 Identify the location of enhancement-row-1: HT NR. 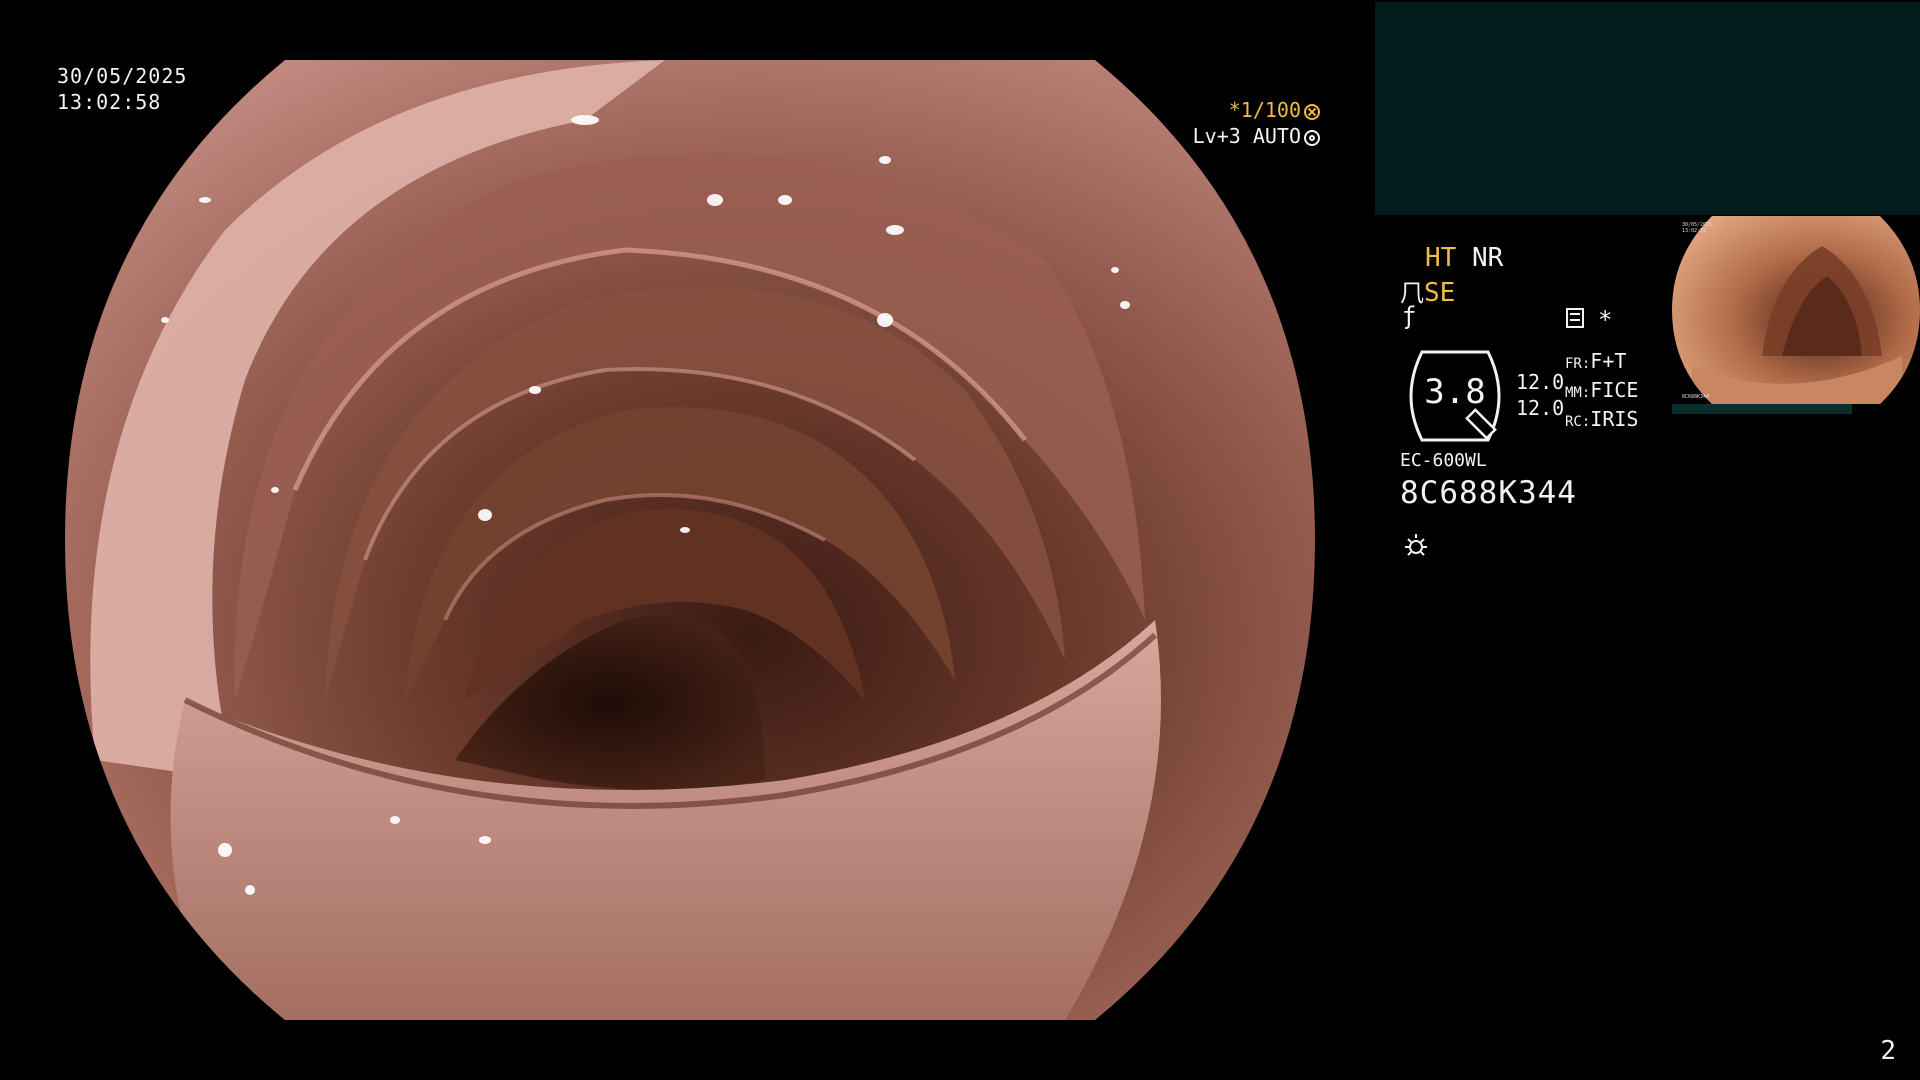
(1464, 258).